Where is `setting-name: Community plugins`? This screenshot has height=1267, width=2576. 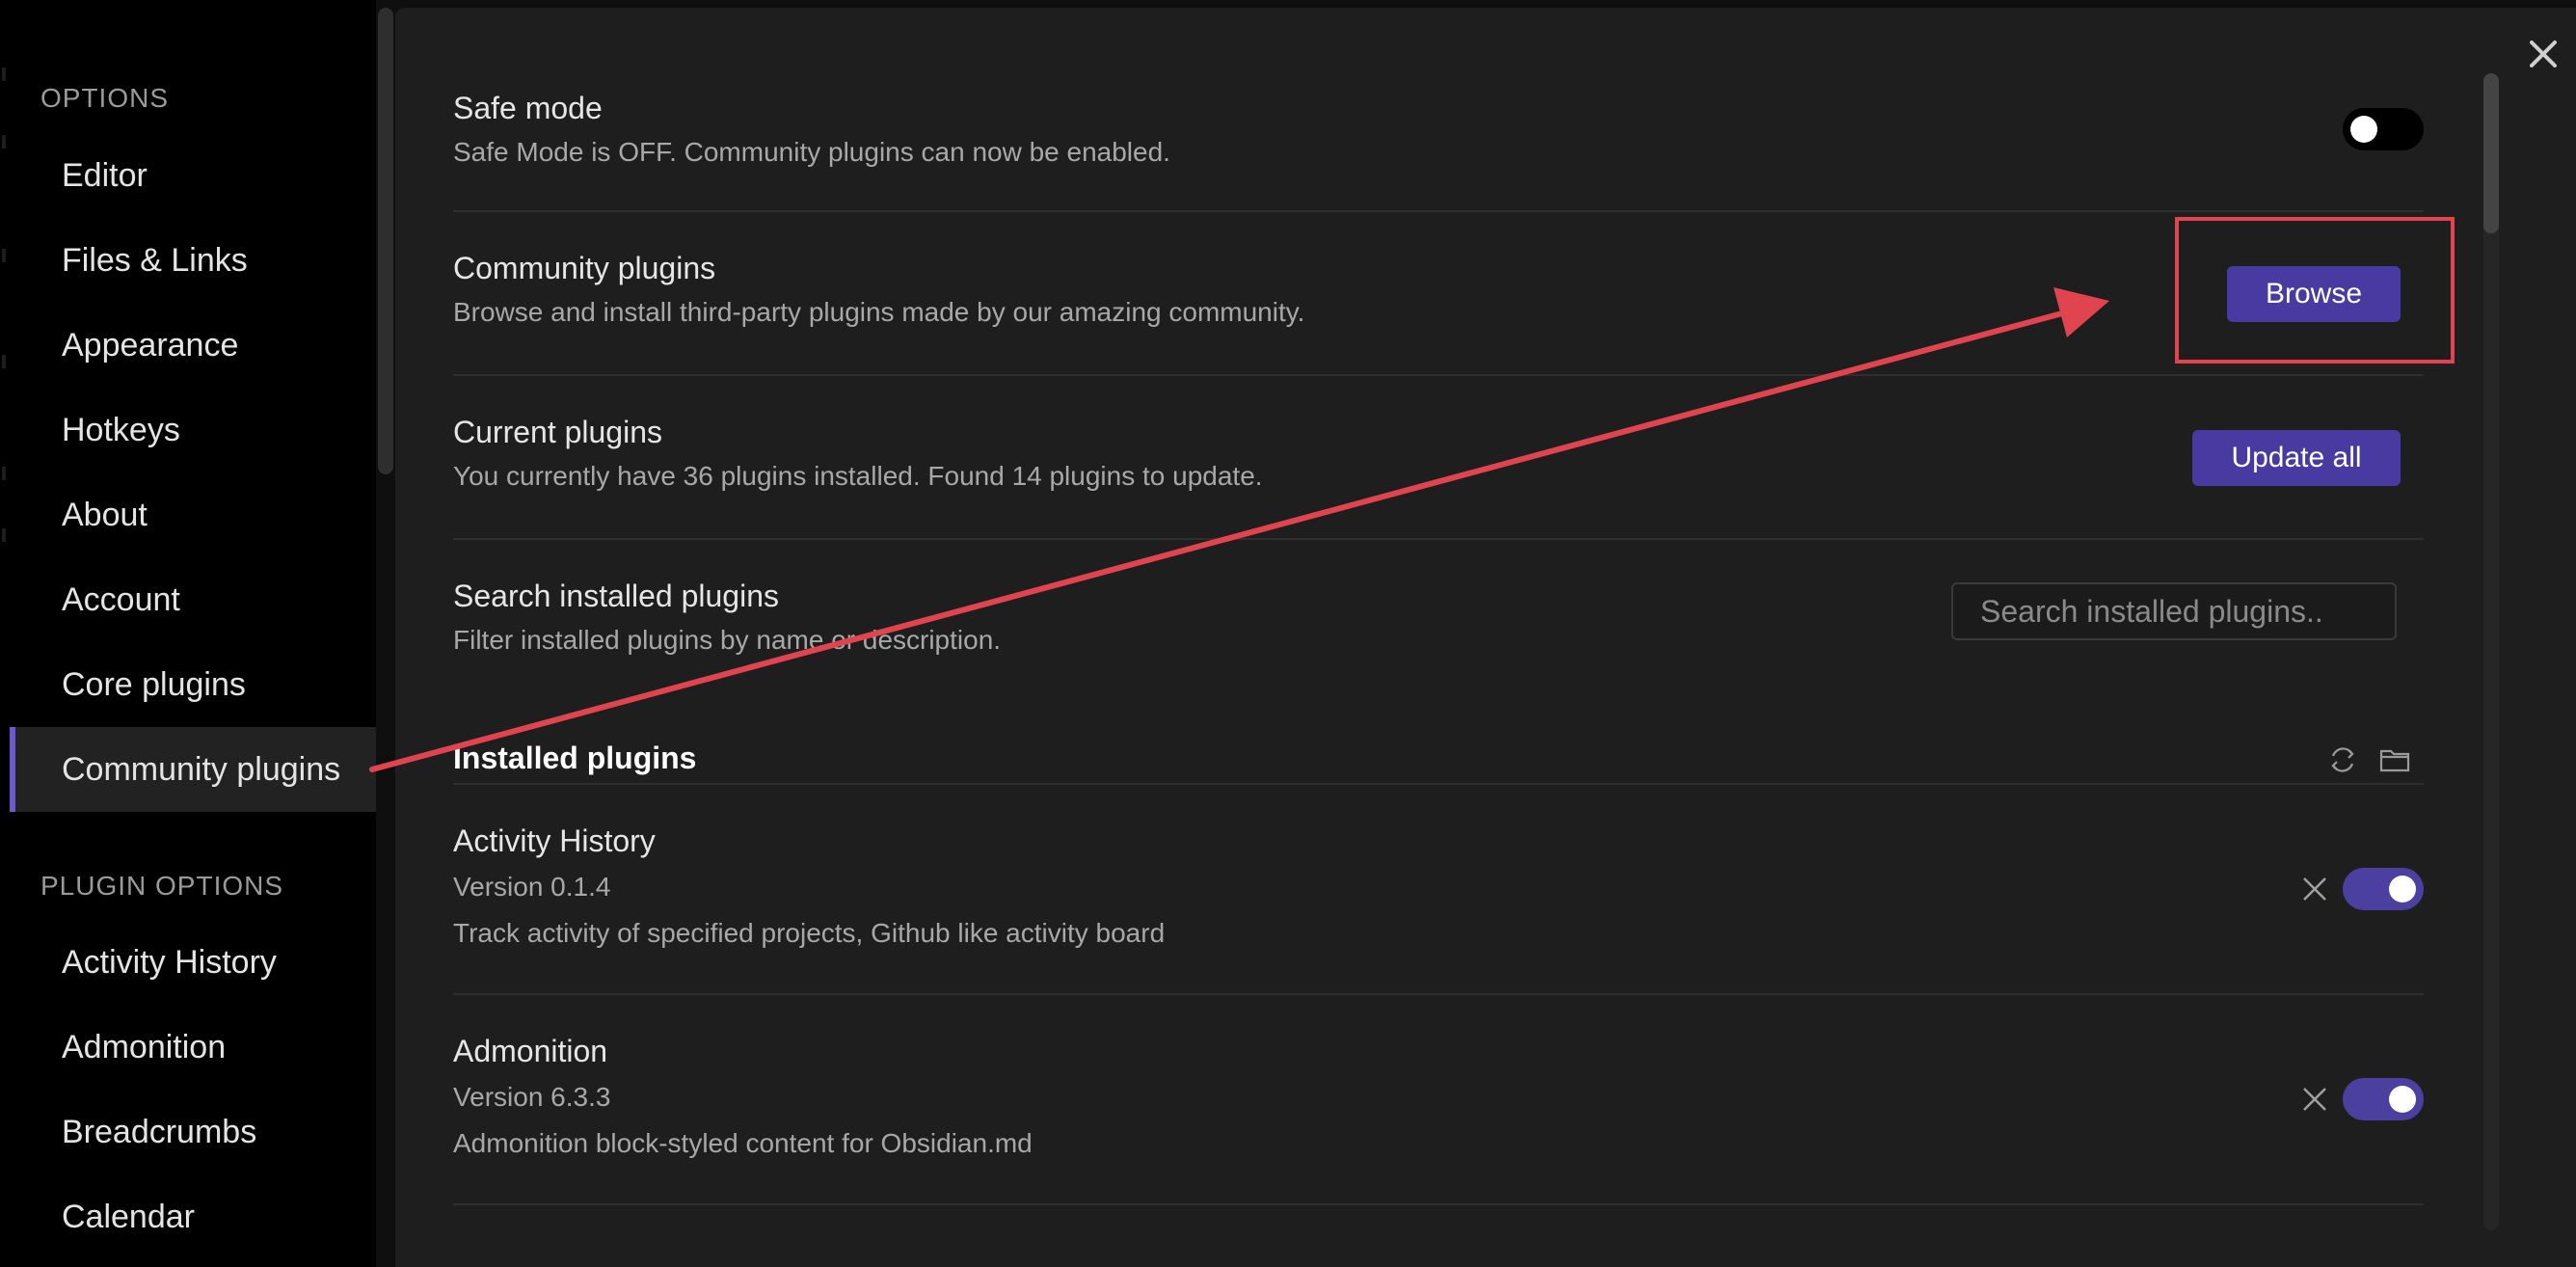
setting-name: Community plugins is located at coordinates (585, 268).